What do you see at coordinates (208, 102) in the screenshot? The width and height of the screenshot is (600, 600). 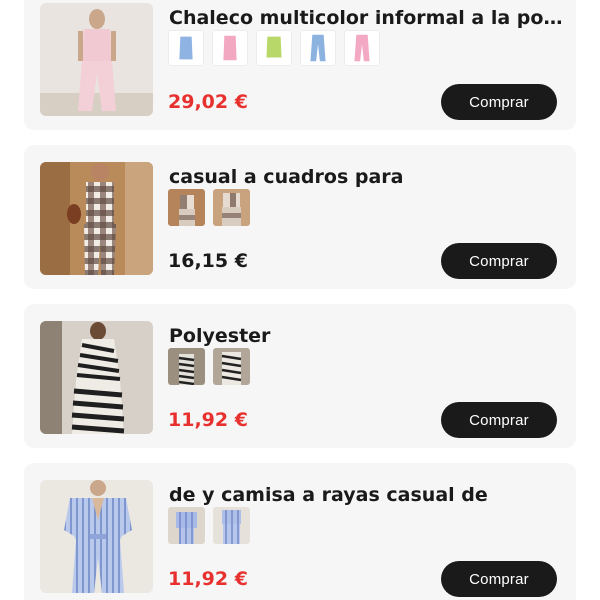 I see `product-price: 29,02 €` at bounding box center [208, 102].